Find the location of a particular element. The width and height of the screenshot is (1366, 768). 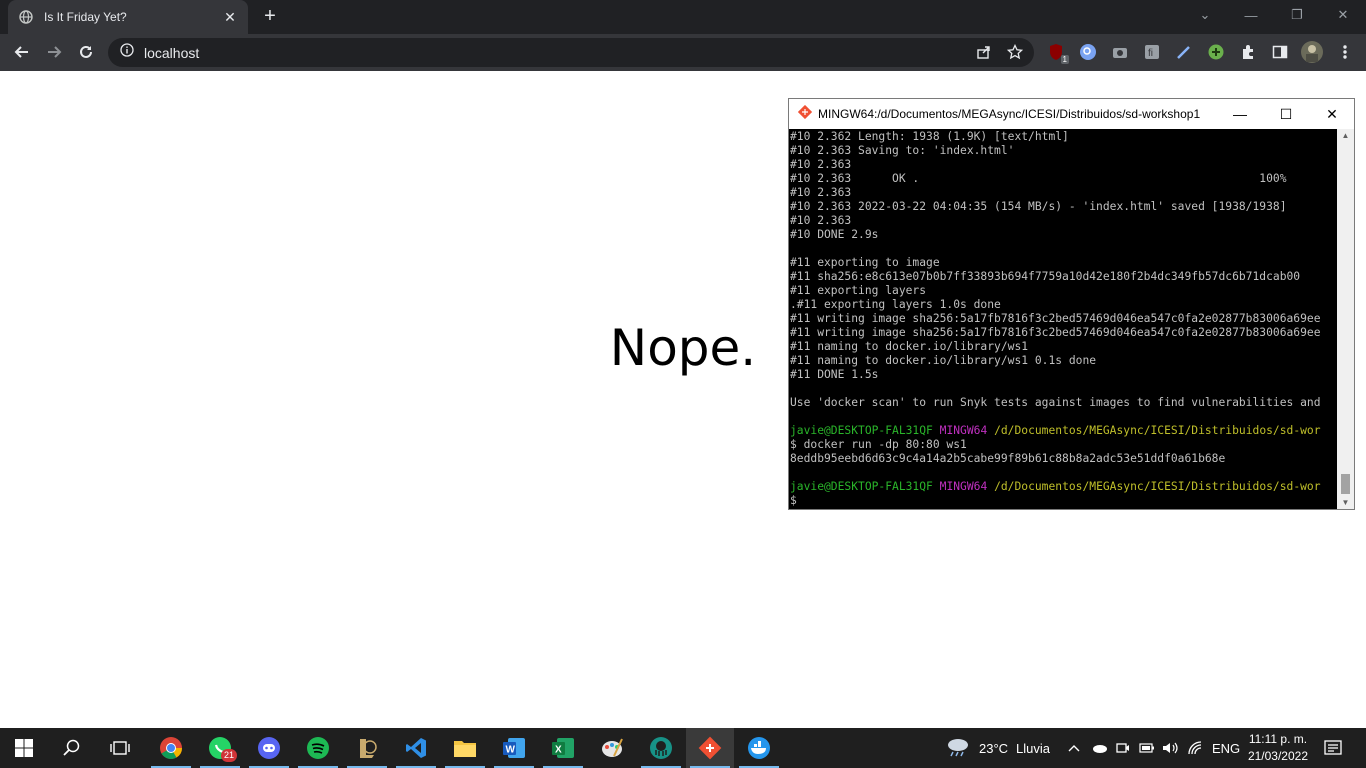

tab-search-button: ⌄ is located at coordinates (1205, 15).